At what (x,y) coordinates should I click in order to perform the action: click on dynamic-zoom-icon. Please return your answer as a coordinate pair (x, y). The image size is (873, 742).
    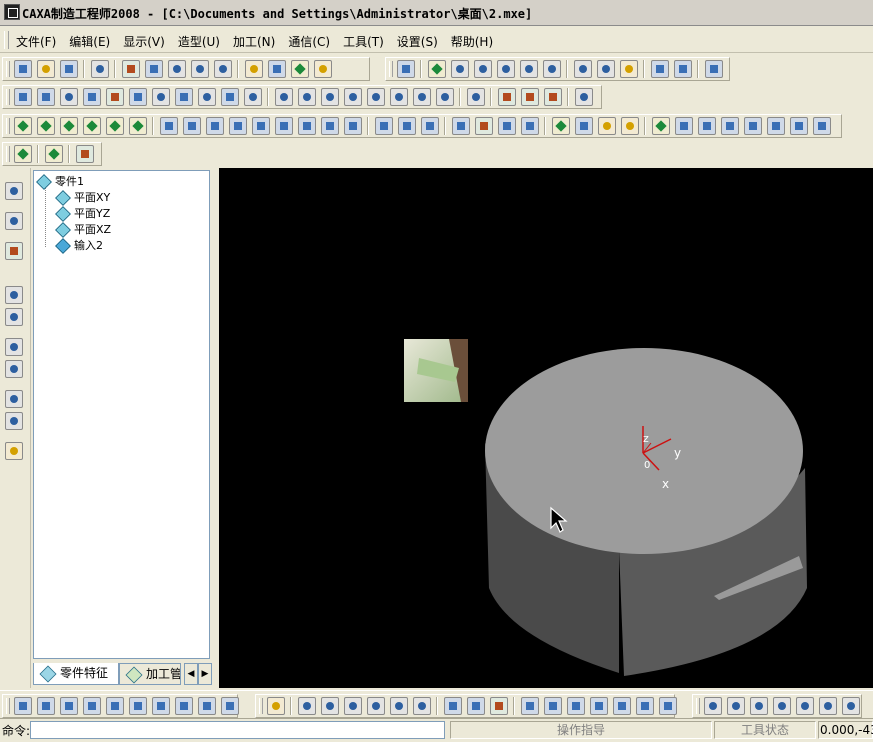
    Looking at the image, I should click on (505, 69).